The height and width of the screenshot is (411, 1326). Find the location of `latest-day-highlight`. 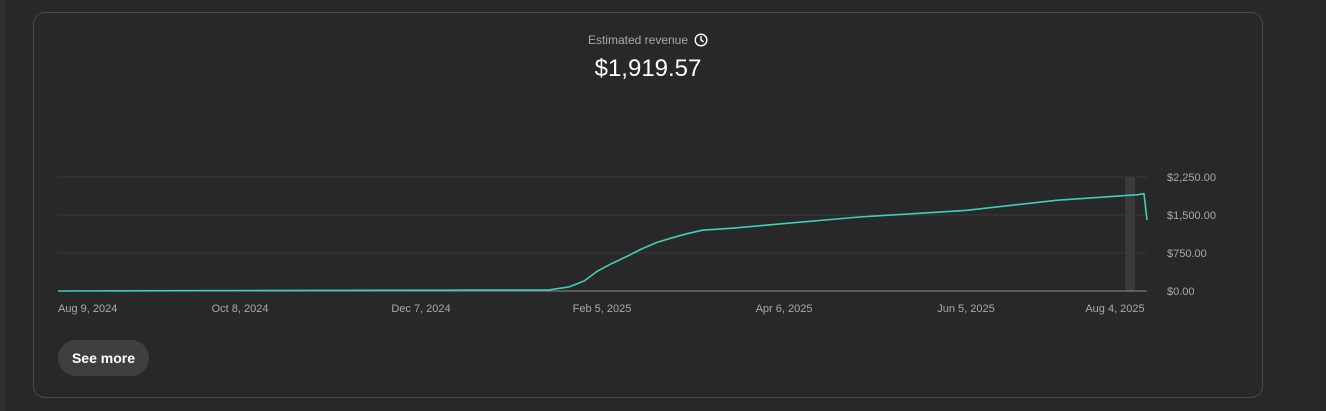

latest-day-highlight is located at coordinates (1130, 234).